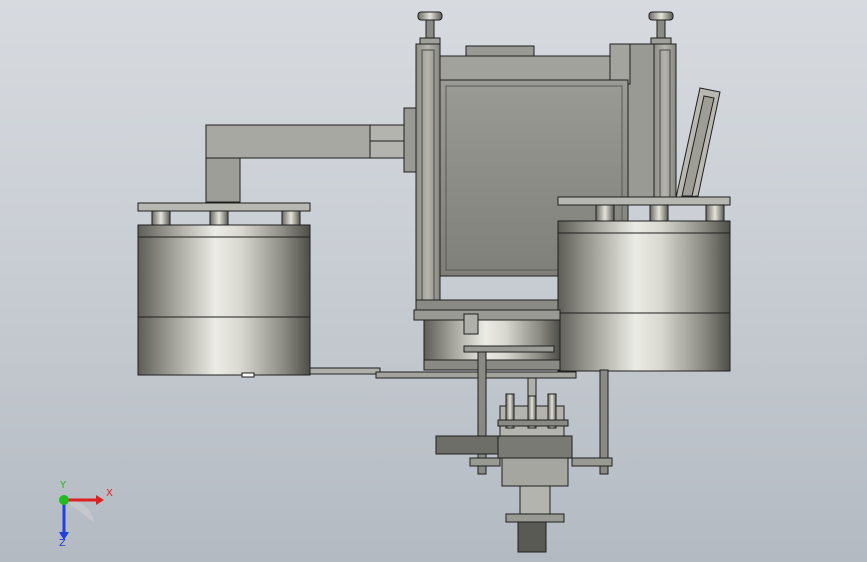 The width and height of the screenshot is (867, 562). What do you see at coordinates (224, 289) in the screenshot?
I see `left-cylinder-tank` at bounding box center [224, 289].